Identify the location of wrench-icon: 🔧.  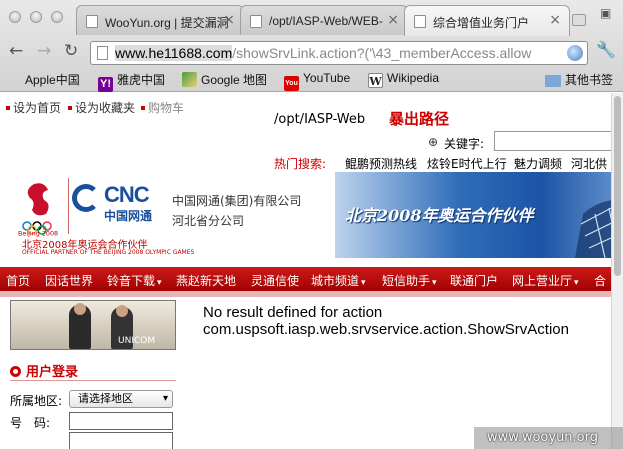
(606, 49).